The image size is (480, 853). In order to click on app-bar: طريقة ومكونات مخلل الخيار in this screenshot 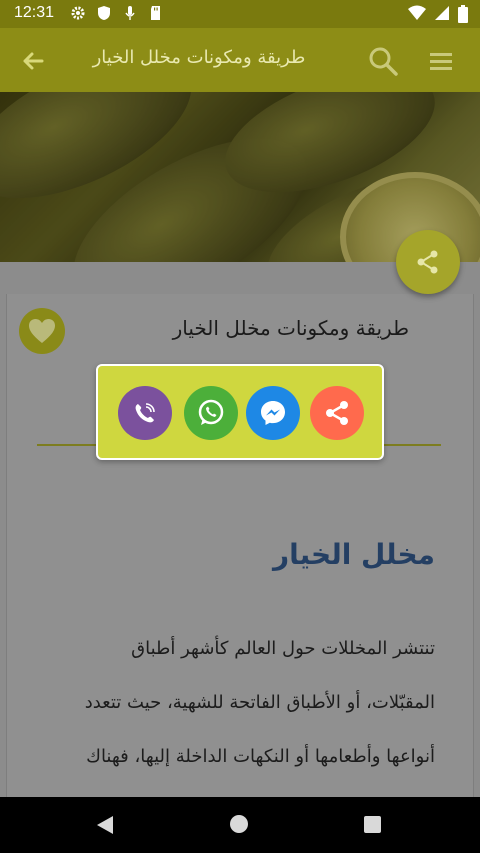, I will do `click(240, 60)`.